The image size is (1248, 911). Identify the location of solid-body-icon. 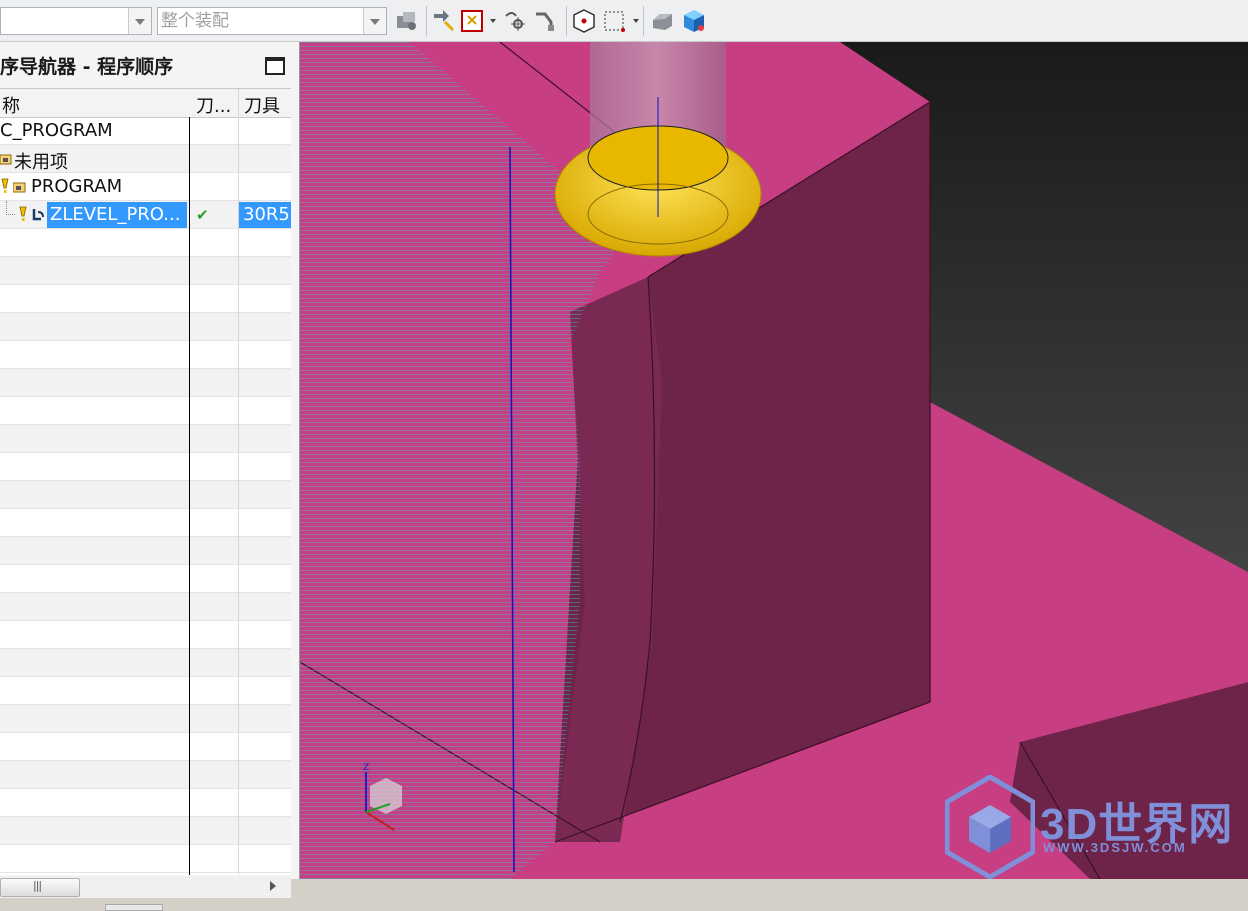
(663, 21).